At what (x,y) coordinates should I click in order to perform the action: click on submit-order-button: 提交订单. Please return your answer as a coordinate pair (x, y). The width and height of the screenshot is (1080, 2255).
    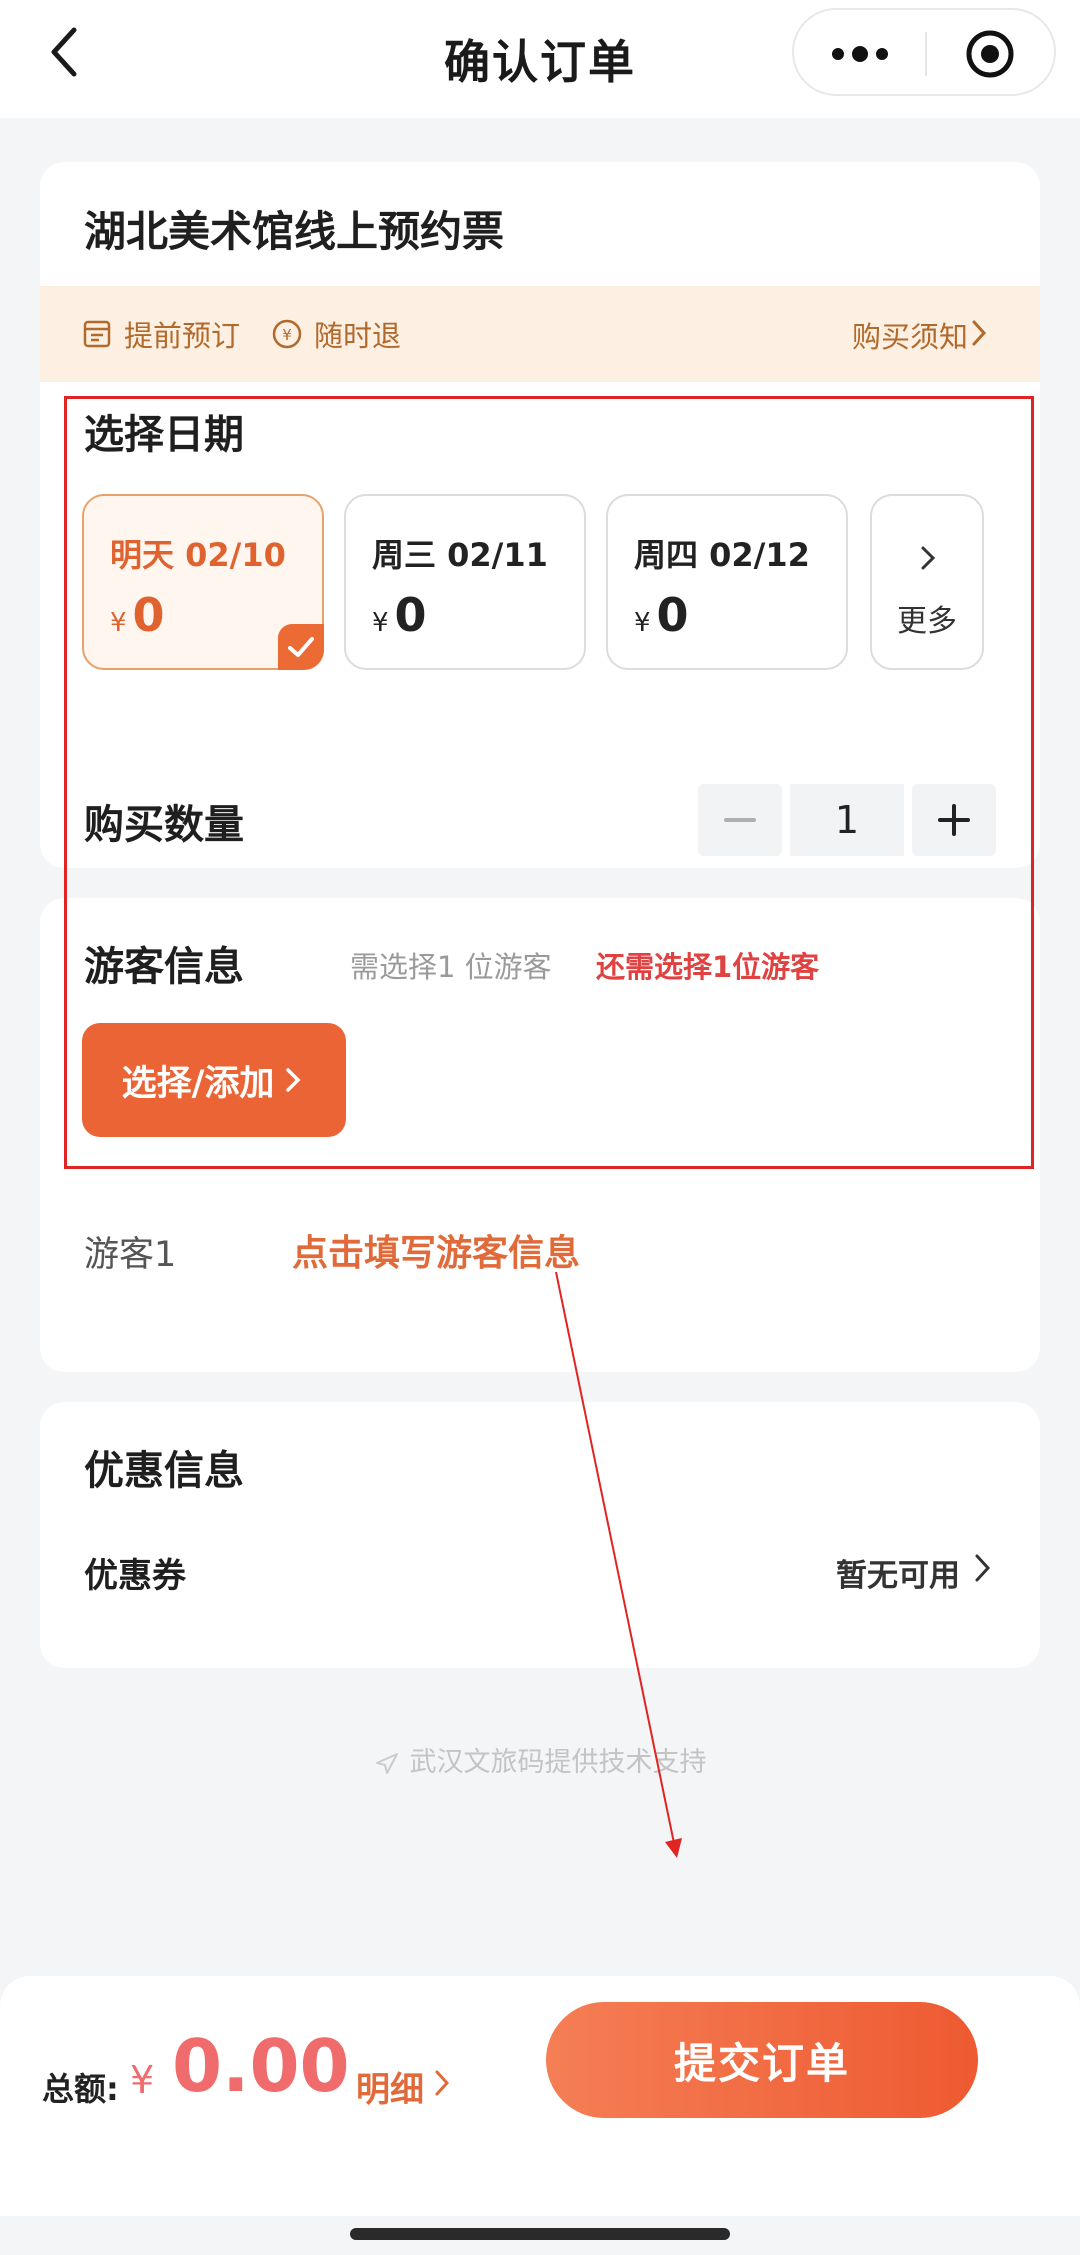
    Looking at the image, I should click on (762, 2060).